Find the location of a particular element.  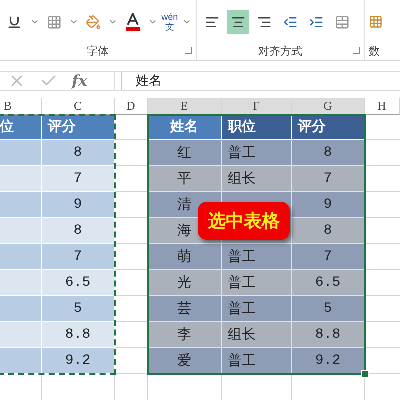

group-label: 对齐方式 is located at coordinates (281, 52).